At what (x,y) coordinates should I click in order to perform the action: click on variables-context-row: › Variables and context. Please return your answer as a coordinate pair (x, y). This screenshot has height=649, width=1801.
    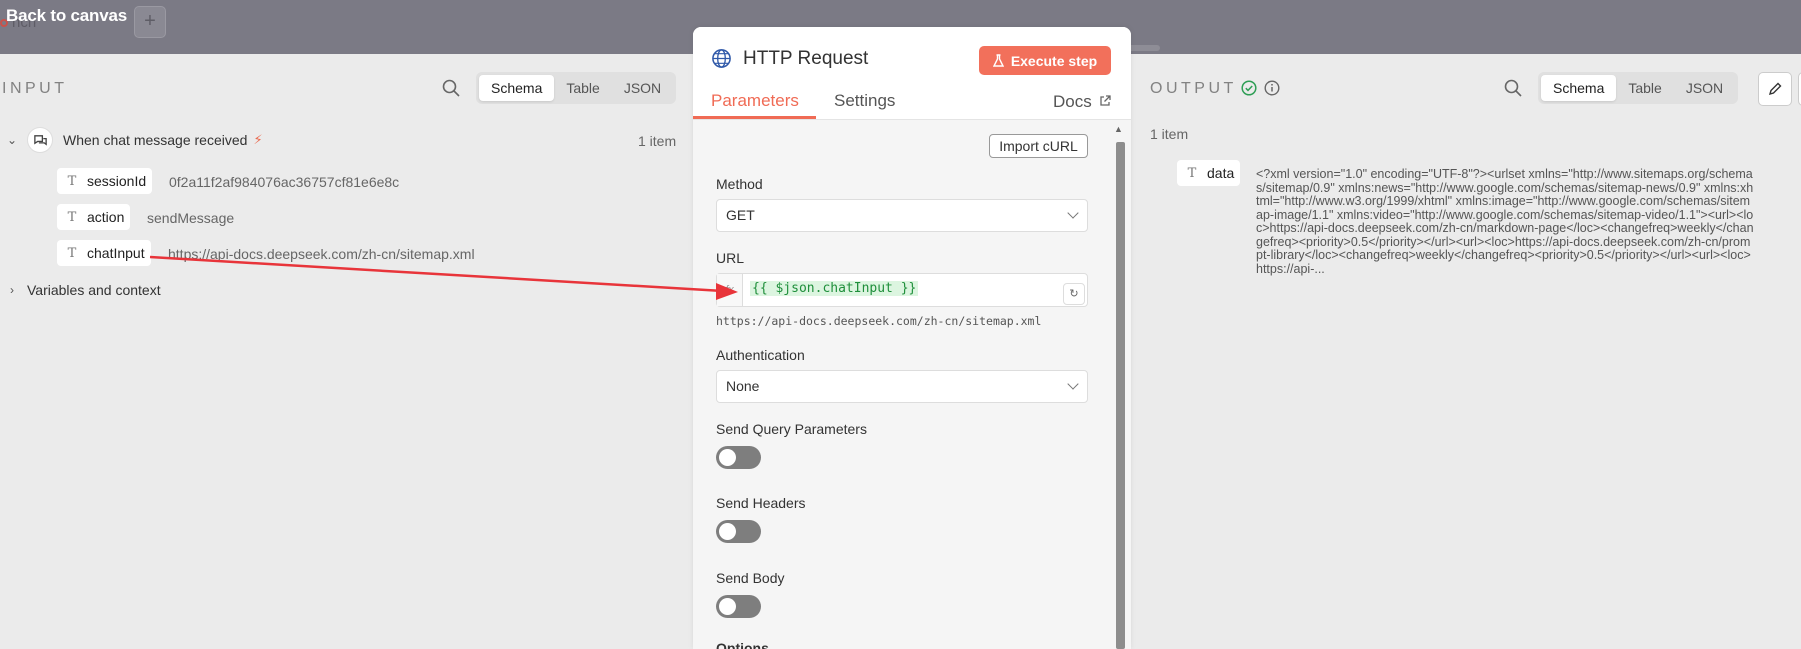
    Looking at the image, I should click on (83, 290).